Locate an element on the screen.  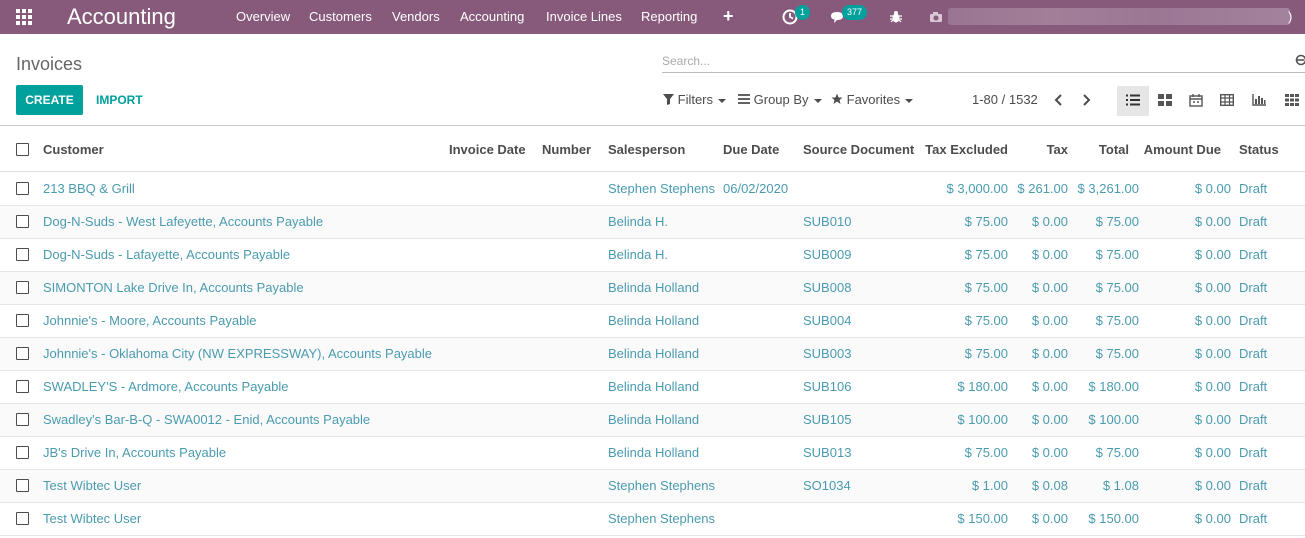
apps-menu-icon is located at coordinates (25, 17).